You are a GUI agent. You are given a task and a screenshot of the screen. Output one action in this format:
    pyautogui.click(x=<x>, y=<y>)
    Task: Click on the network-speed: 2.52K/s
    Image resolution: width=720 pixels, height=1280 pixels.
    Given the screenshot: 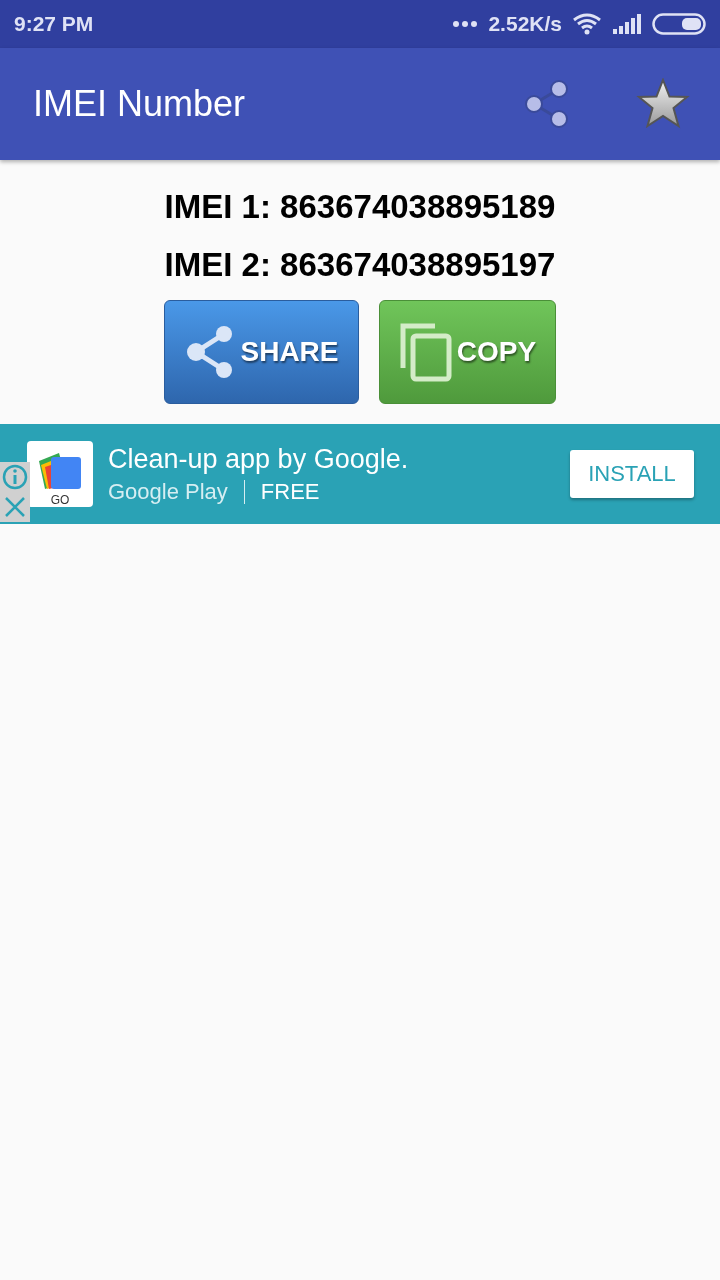 What is the action you would take?
    pyautogui.click(x=525, y=24)
    